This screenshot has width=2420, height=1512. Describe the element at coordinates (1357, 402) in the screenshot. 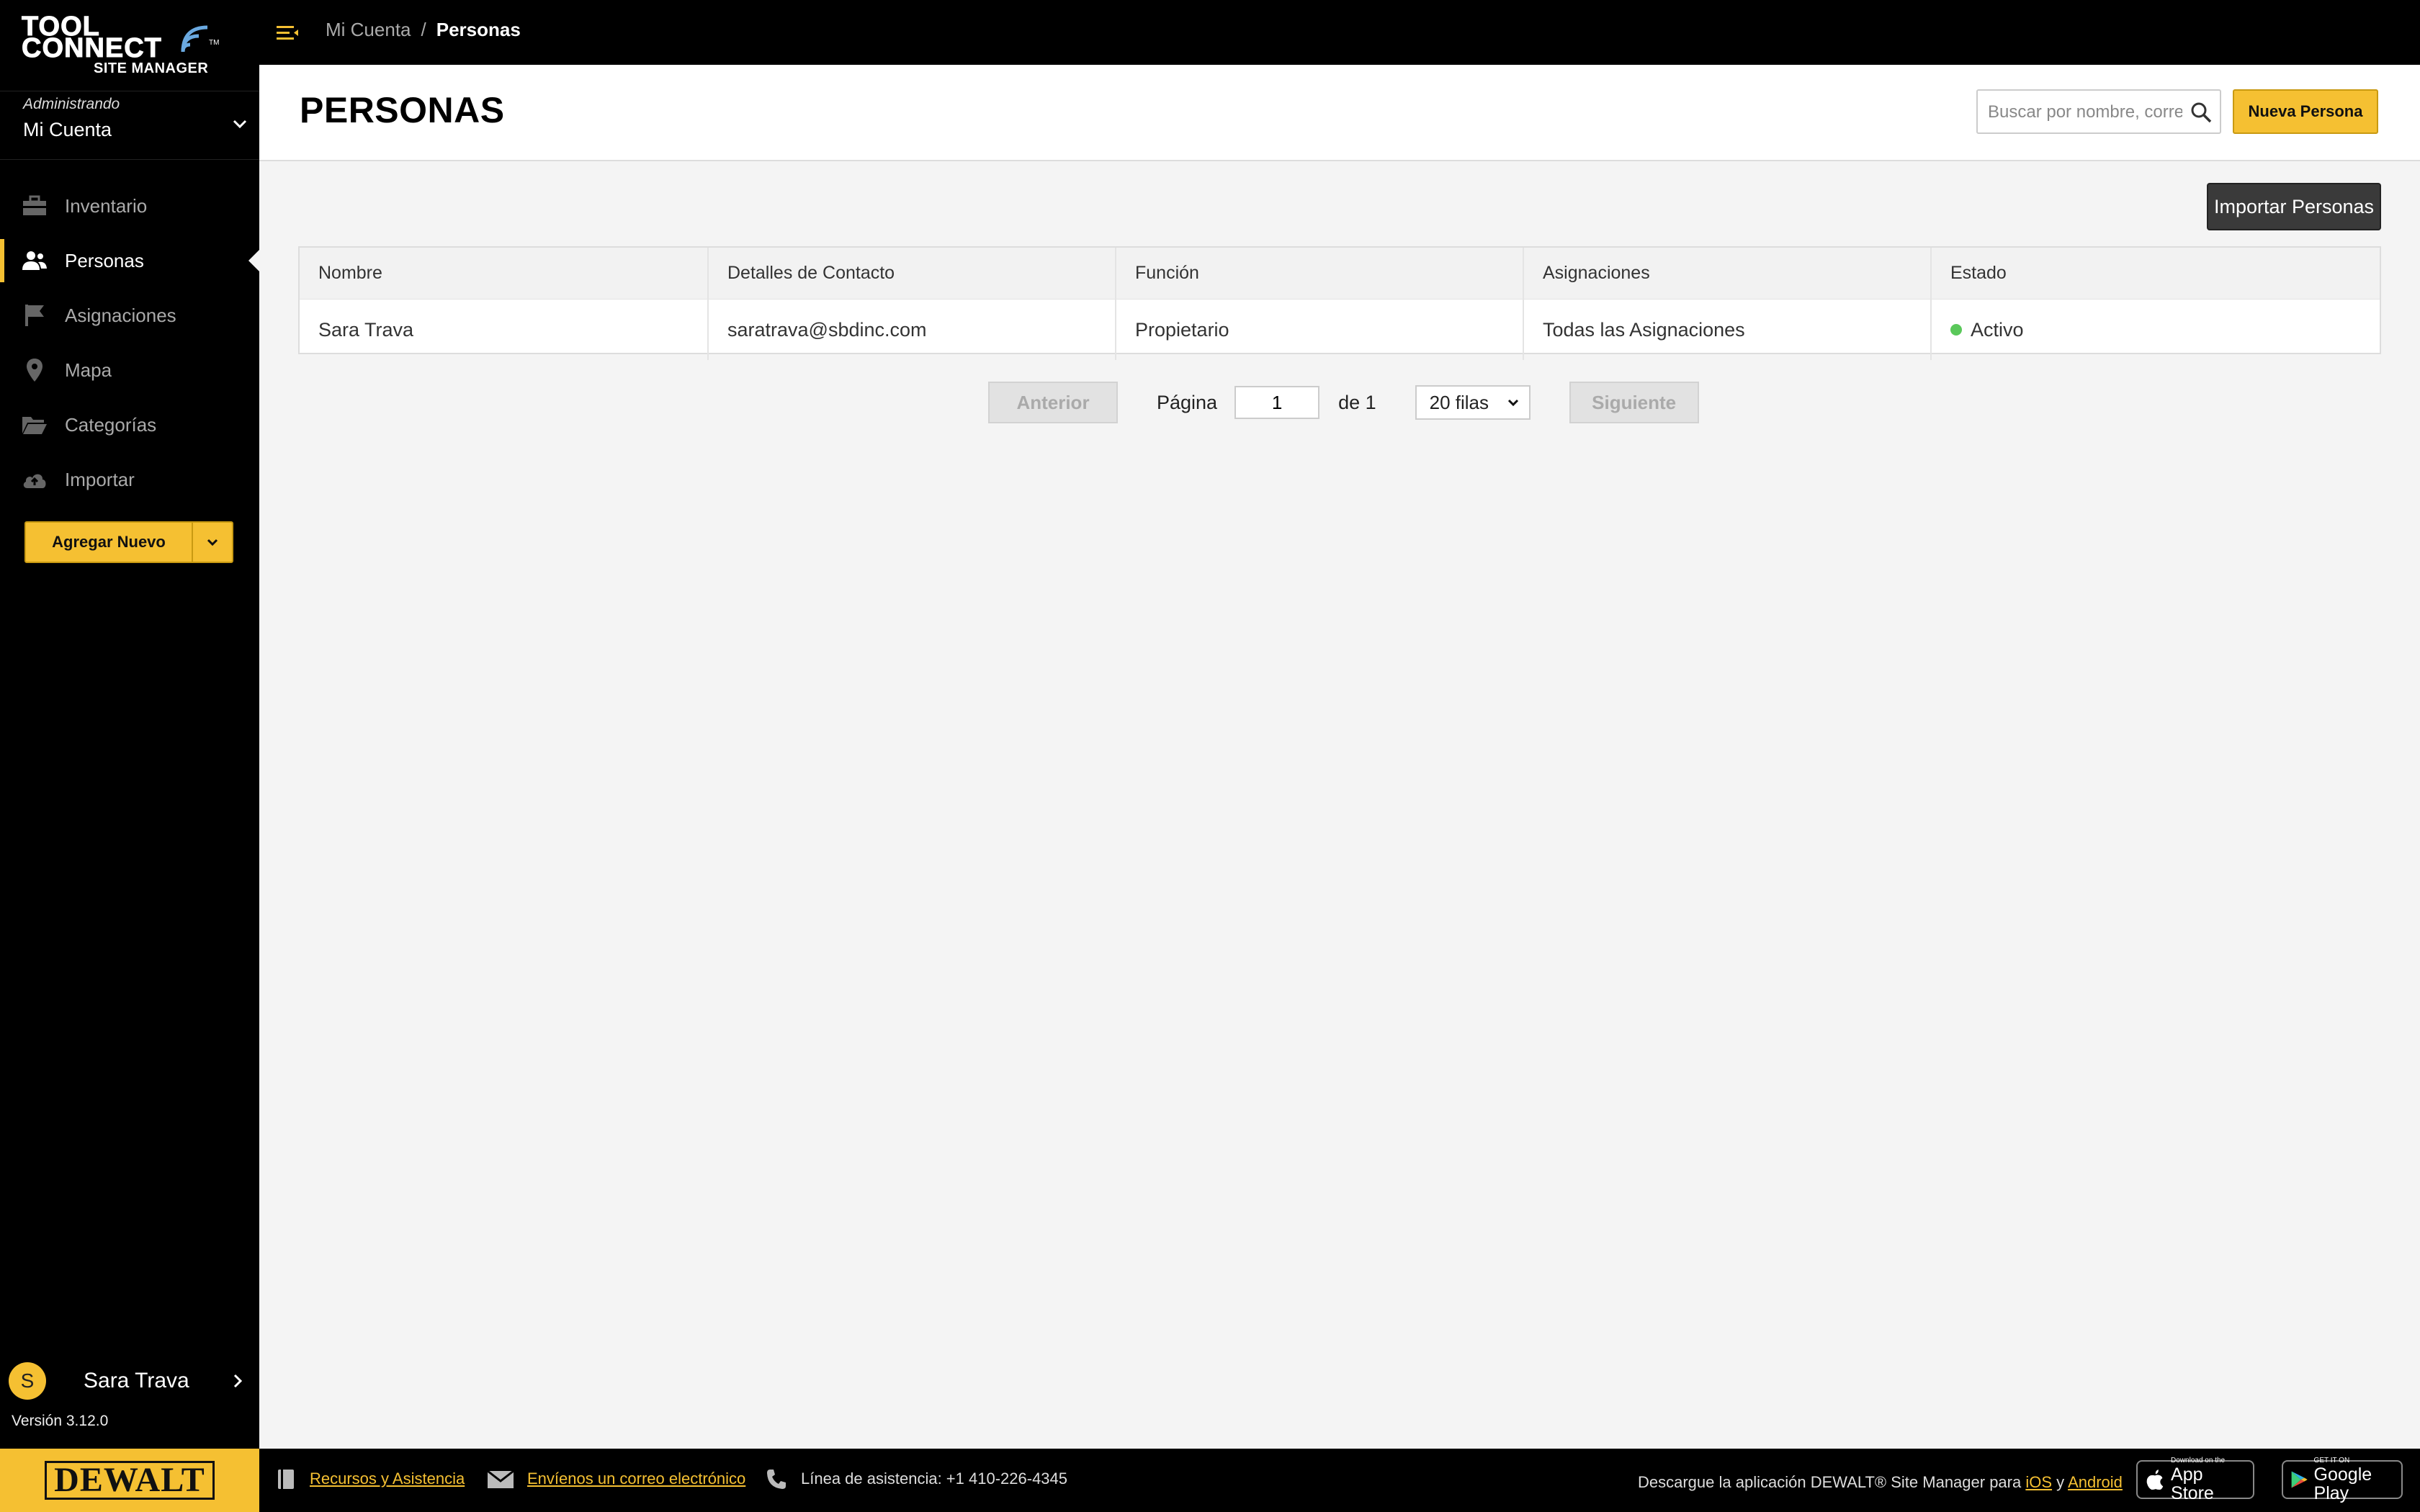

I see `page-total-label: de 1` at that location.